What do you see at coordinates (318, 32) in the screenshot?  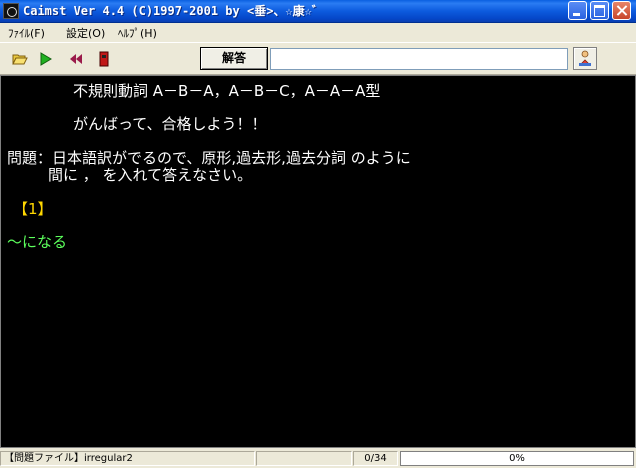 I see `menu-bar: ﾌｧｲﾙ(F) 設定(O) ﾍﾙﾌﾟ(H)` at bounding box center [318, 32].